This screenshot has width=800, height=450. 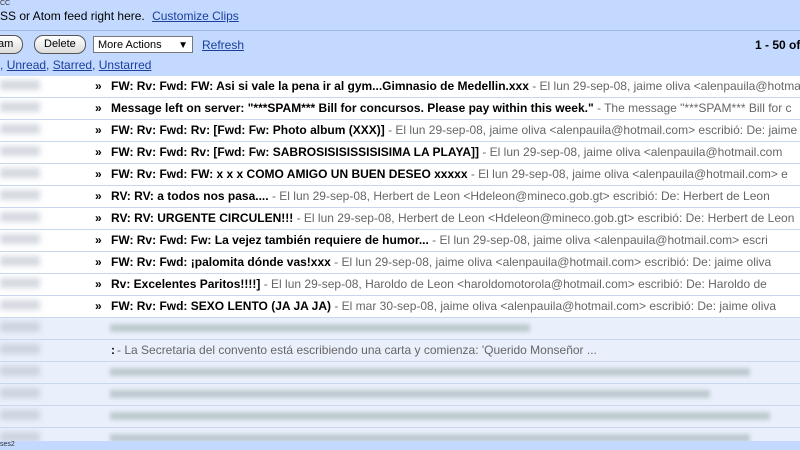 What do you see at coordinates (692, 108) in the screenshot?
I see `message-snippet: - The message "***SPAM*** Bill for c` at bounding box center [692, 108].